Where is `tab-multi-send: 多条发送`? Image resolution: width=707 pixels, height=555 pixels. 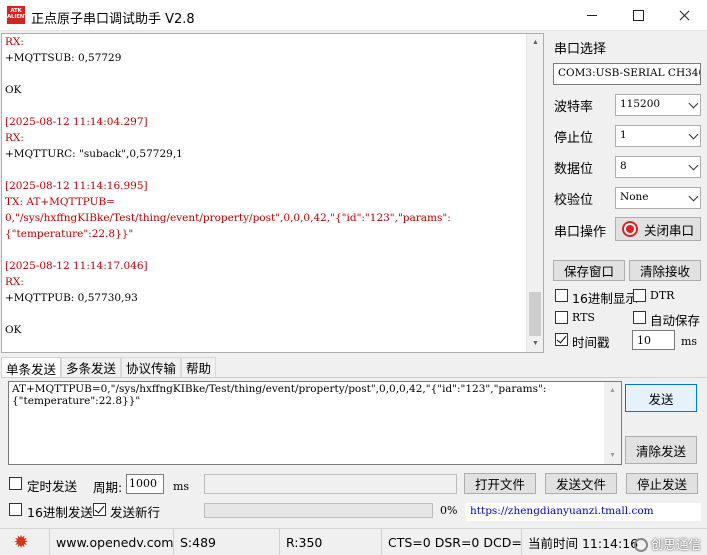
tab-multi-send: 多条发送 is located at coordinates (91, 367).